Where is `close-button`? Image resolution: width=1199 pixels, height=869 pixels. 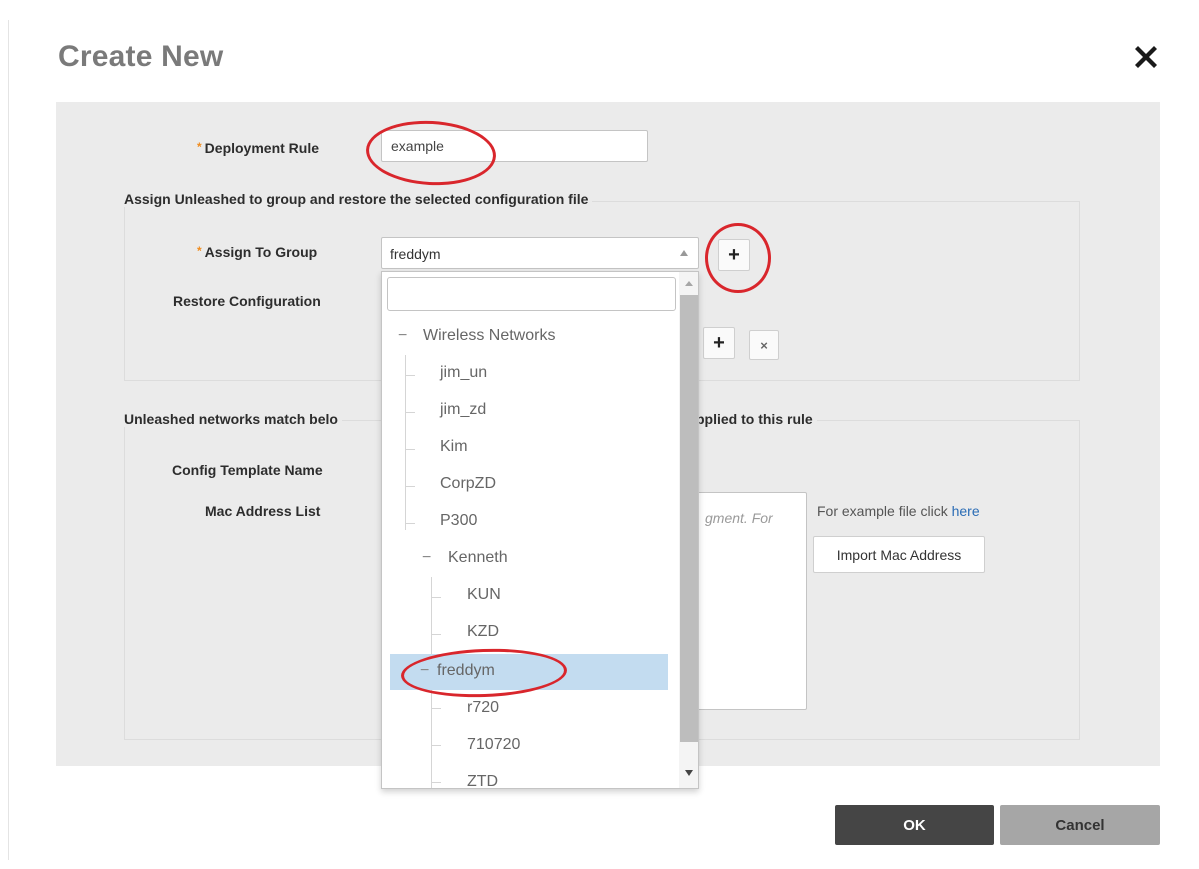 close-button is located at coordinates (1146, 57).